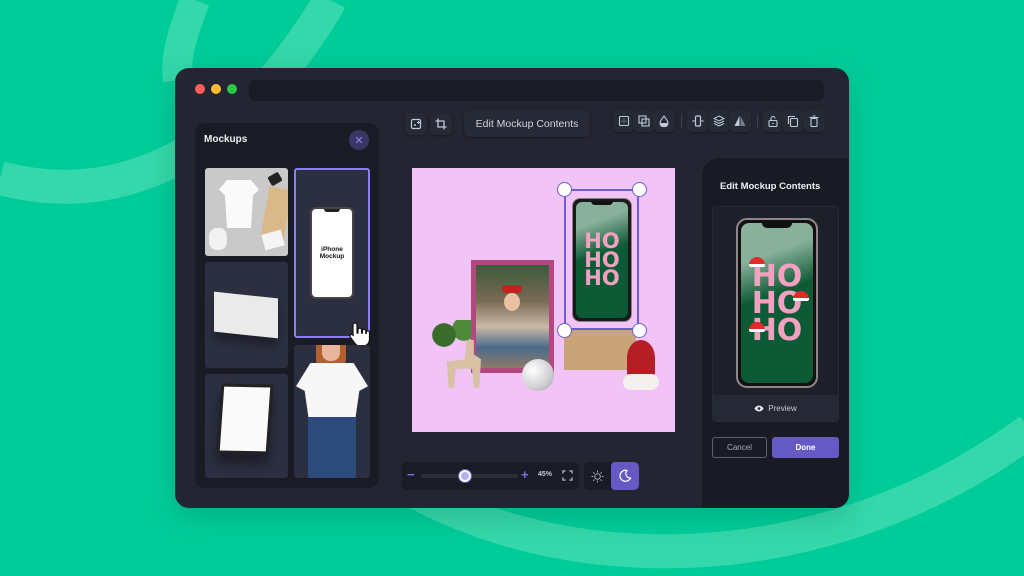  I want to click on selection-box, so click(601, 259).